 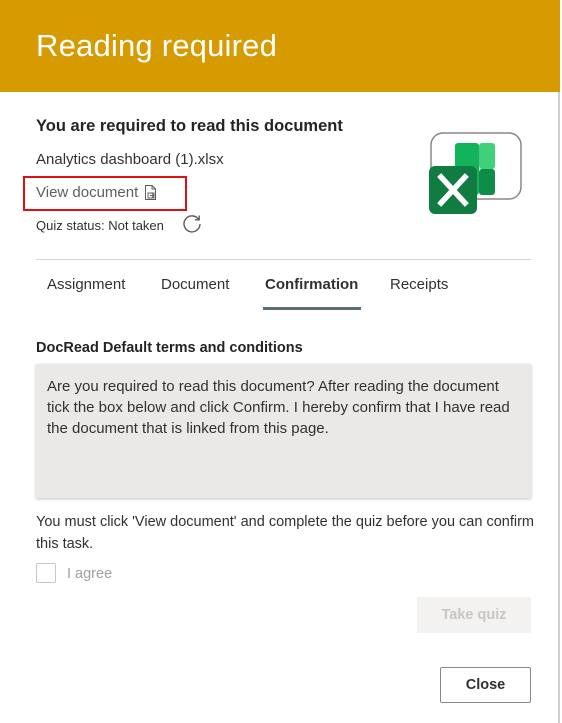 I want to click on quiz-status: Quiz status: Not taken, so click(x=100, y=225).